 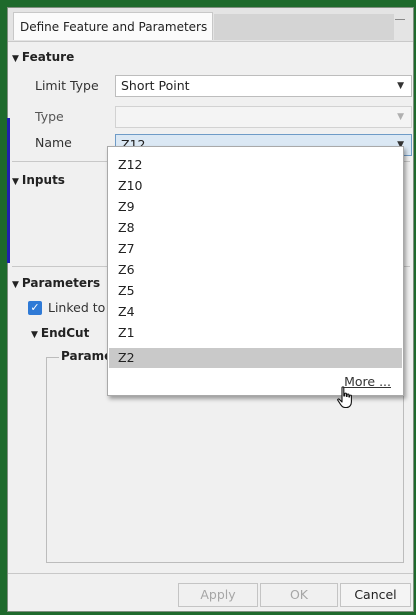 I want to click on tab-bar: Define Feature and Parameters, so click(x=210, y=25).